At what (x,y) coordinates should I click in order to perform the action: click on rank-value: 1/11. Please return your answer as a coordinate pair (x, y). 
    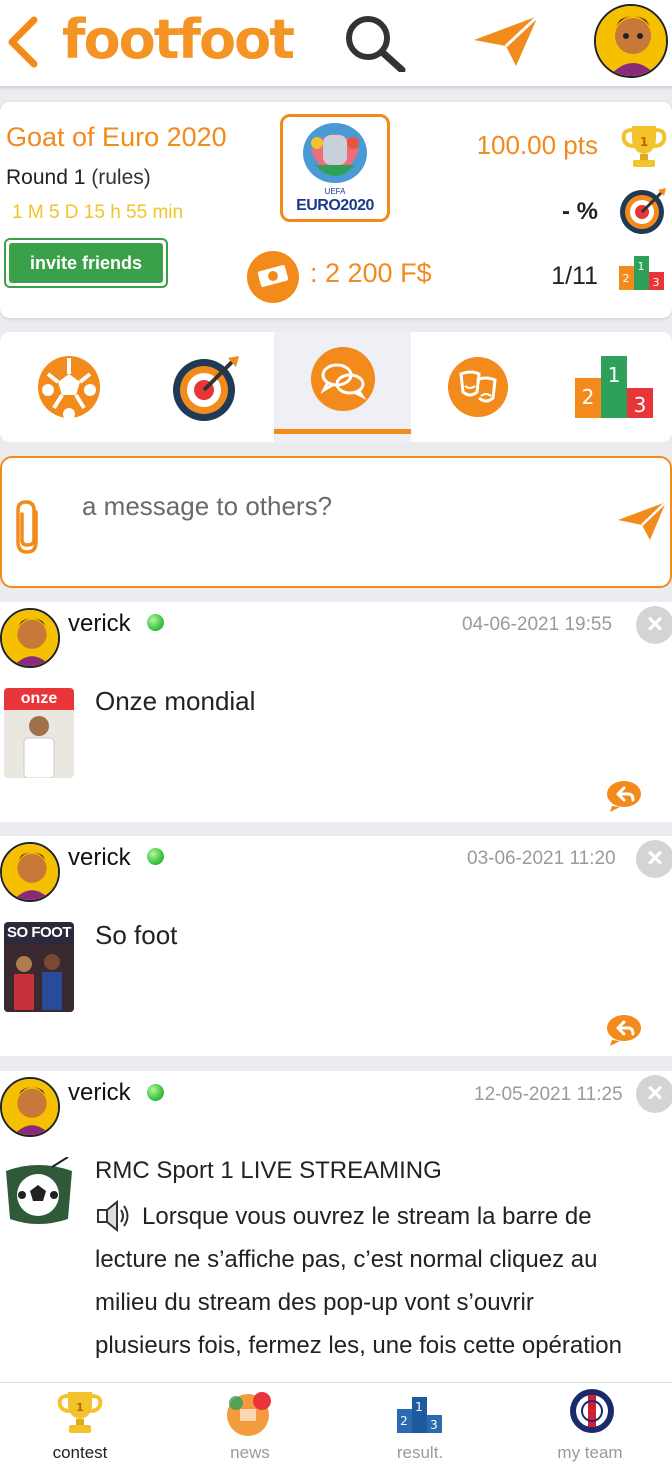
    Looking at the image, I should click on (574, 276).